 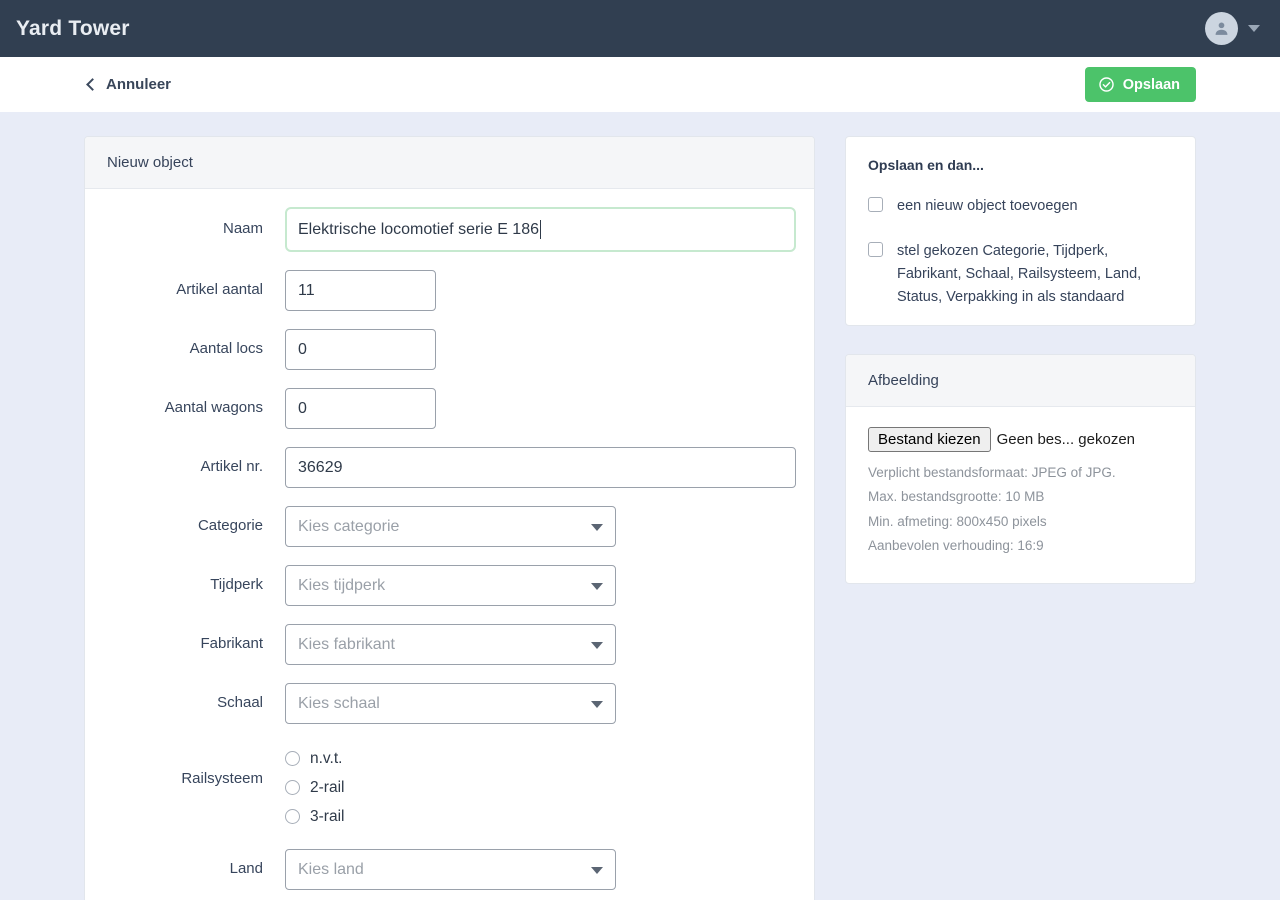 I want to click on categorie-select: Kies categorie, so click(x=450, y=526).